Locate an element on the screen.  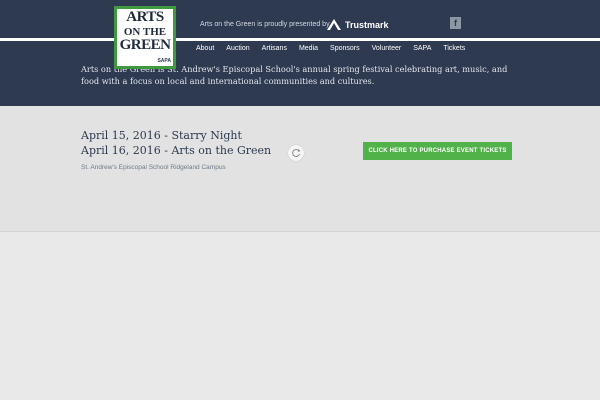
site-logo: ARTS ON THE GREEN SAPA is located at coordinates (145, 37).